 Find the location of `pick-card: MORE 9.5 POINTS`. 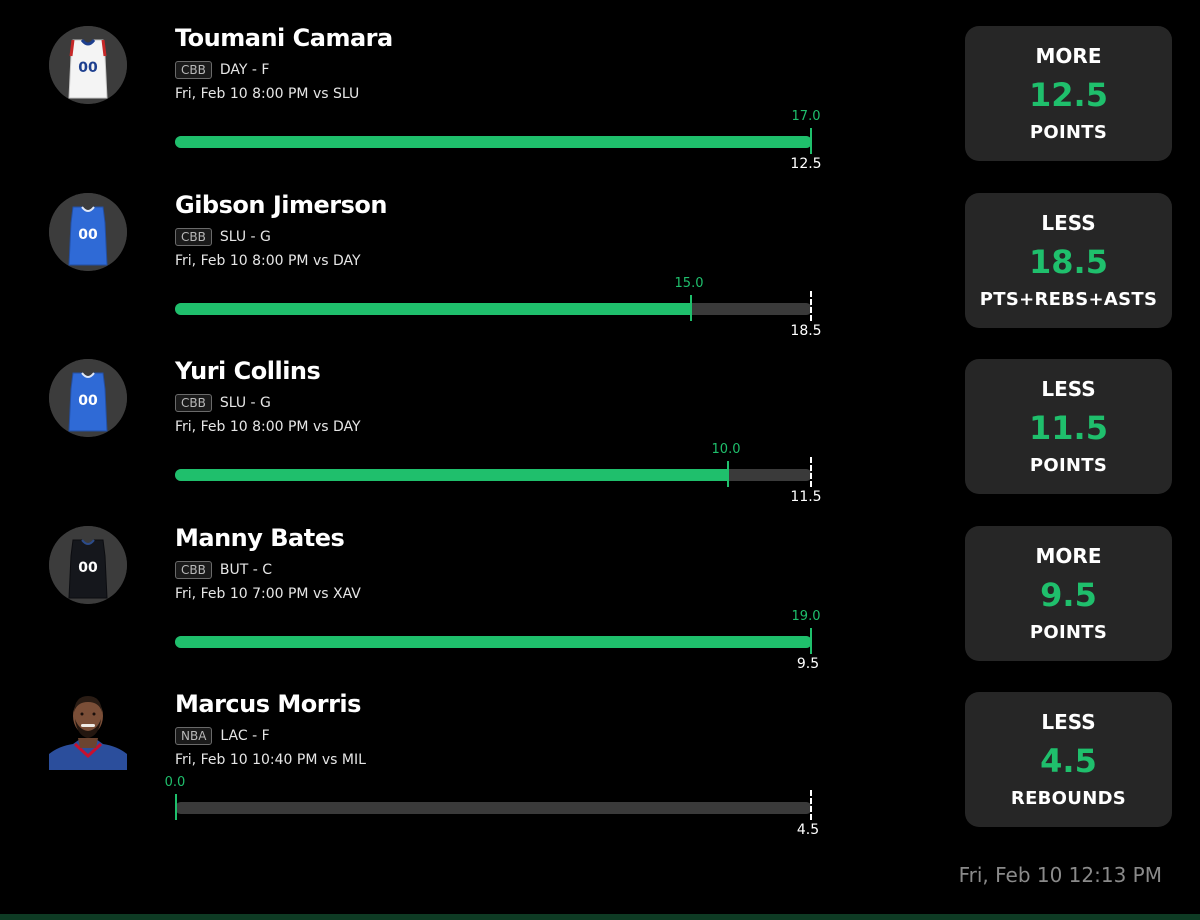

pick-card: MORE 9.5 POINTS is located at coordinates (1068, 593).